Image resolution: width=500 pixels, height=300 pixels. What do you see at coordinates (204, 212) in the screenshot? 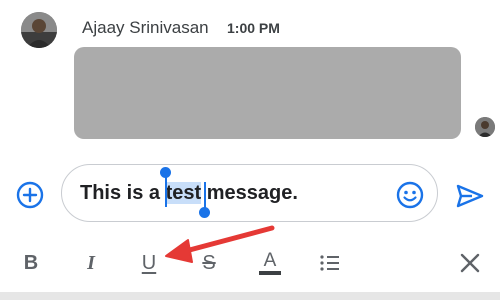
I see `selection-end-handle` at bounding box center [204, 212].